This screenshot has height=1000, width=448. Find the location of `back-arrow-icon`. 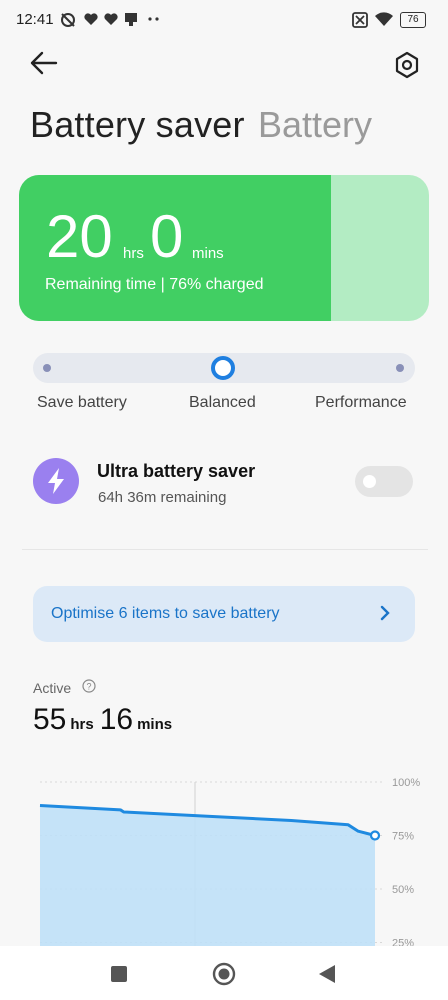

back-arrow-icon is located at coordinates (45, 63).